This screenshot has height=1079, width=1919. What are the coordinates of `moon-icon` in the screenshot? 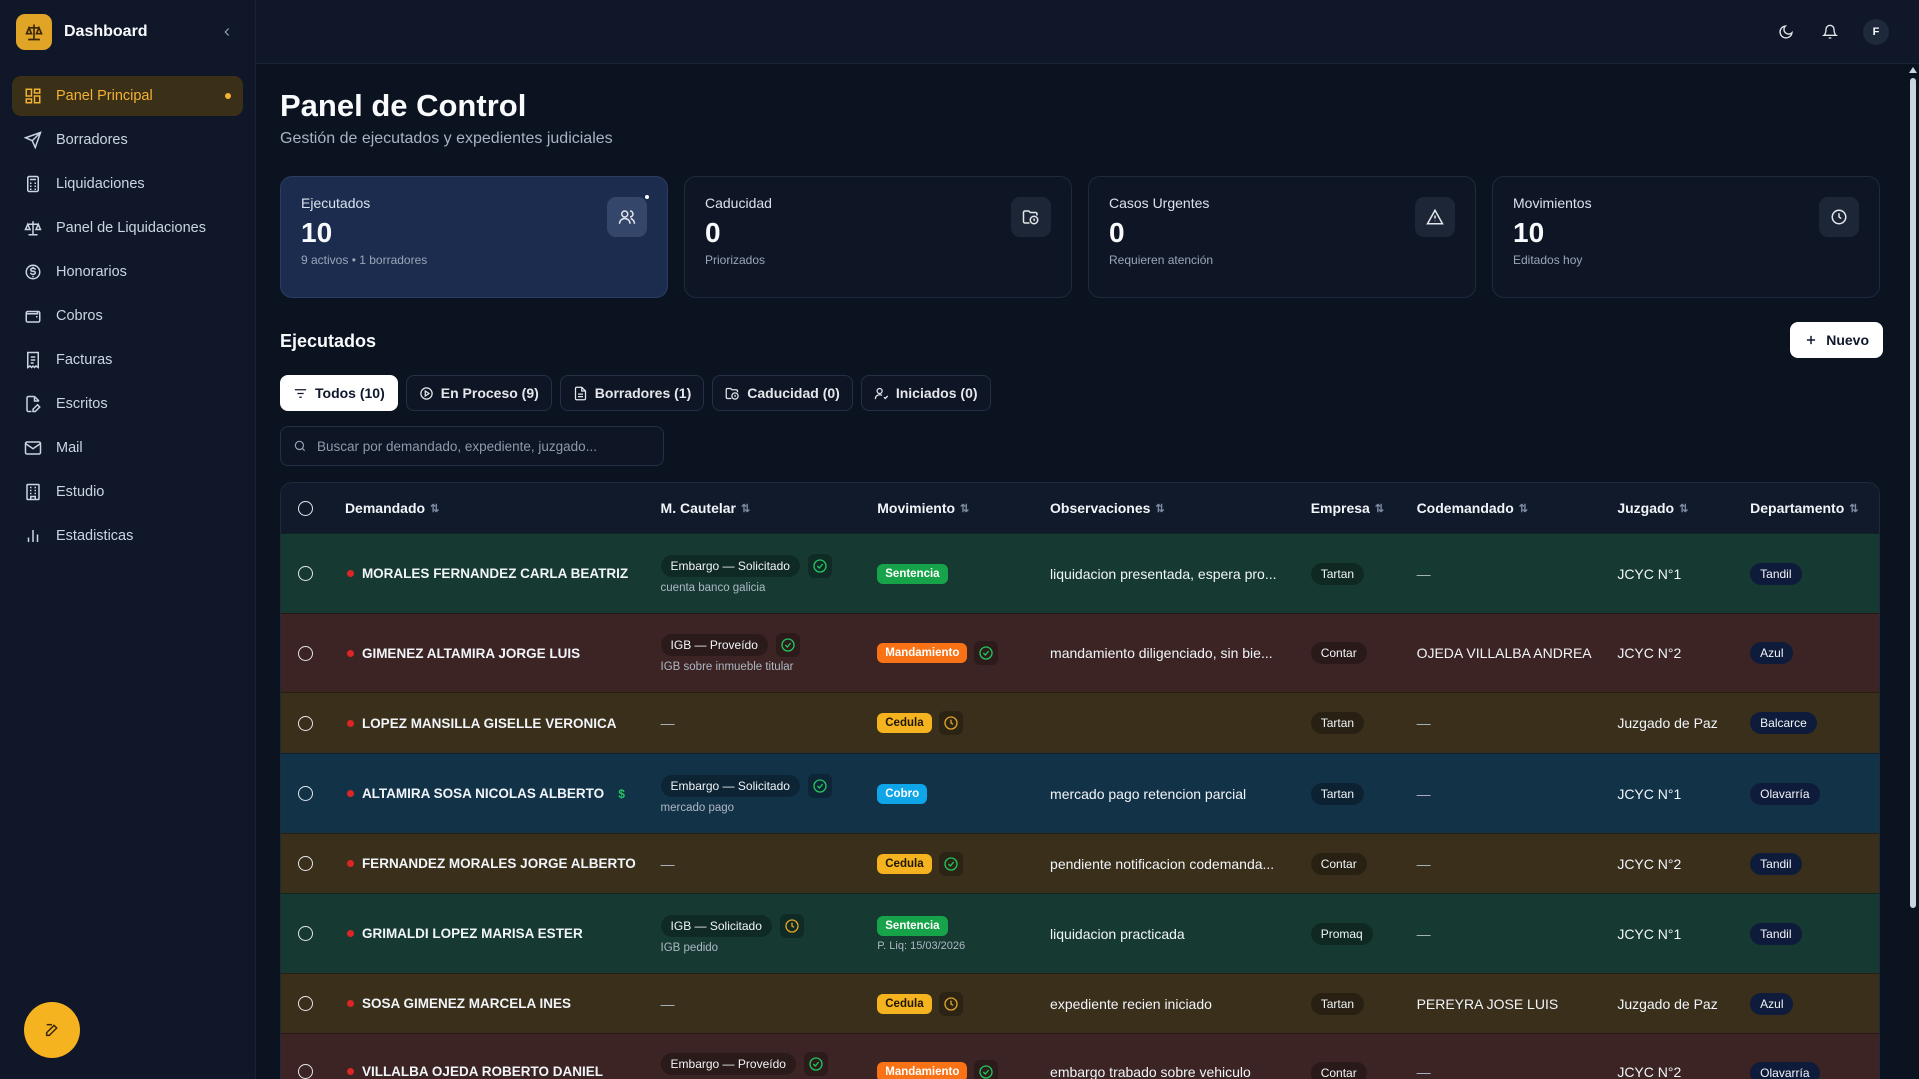 It's located at (1786, 32).